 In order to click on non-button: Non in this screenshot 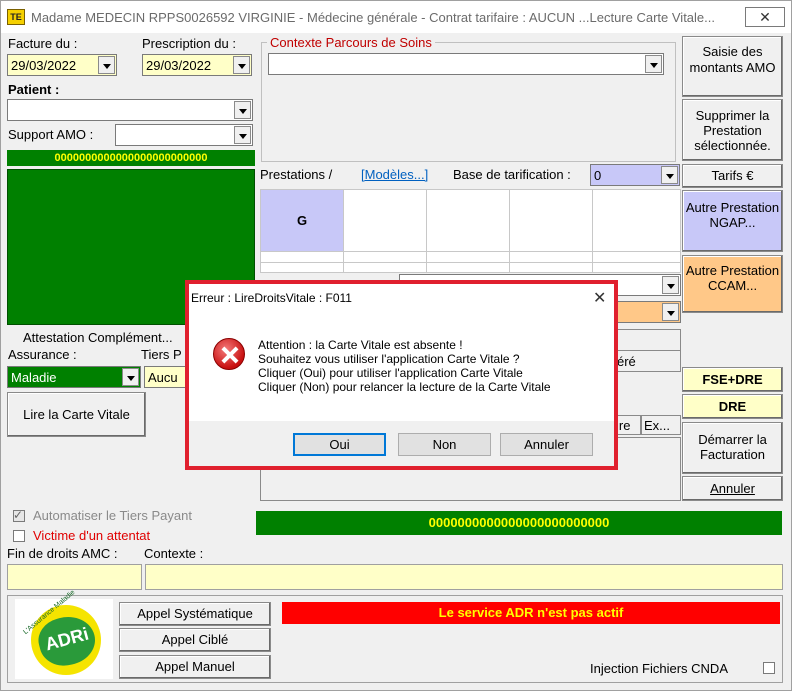, I will do `click(444, 444)`.